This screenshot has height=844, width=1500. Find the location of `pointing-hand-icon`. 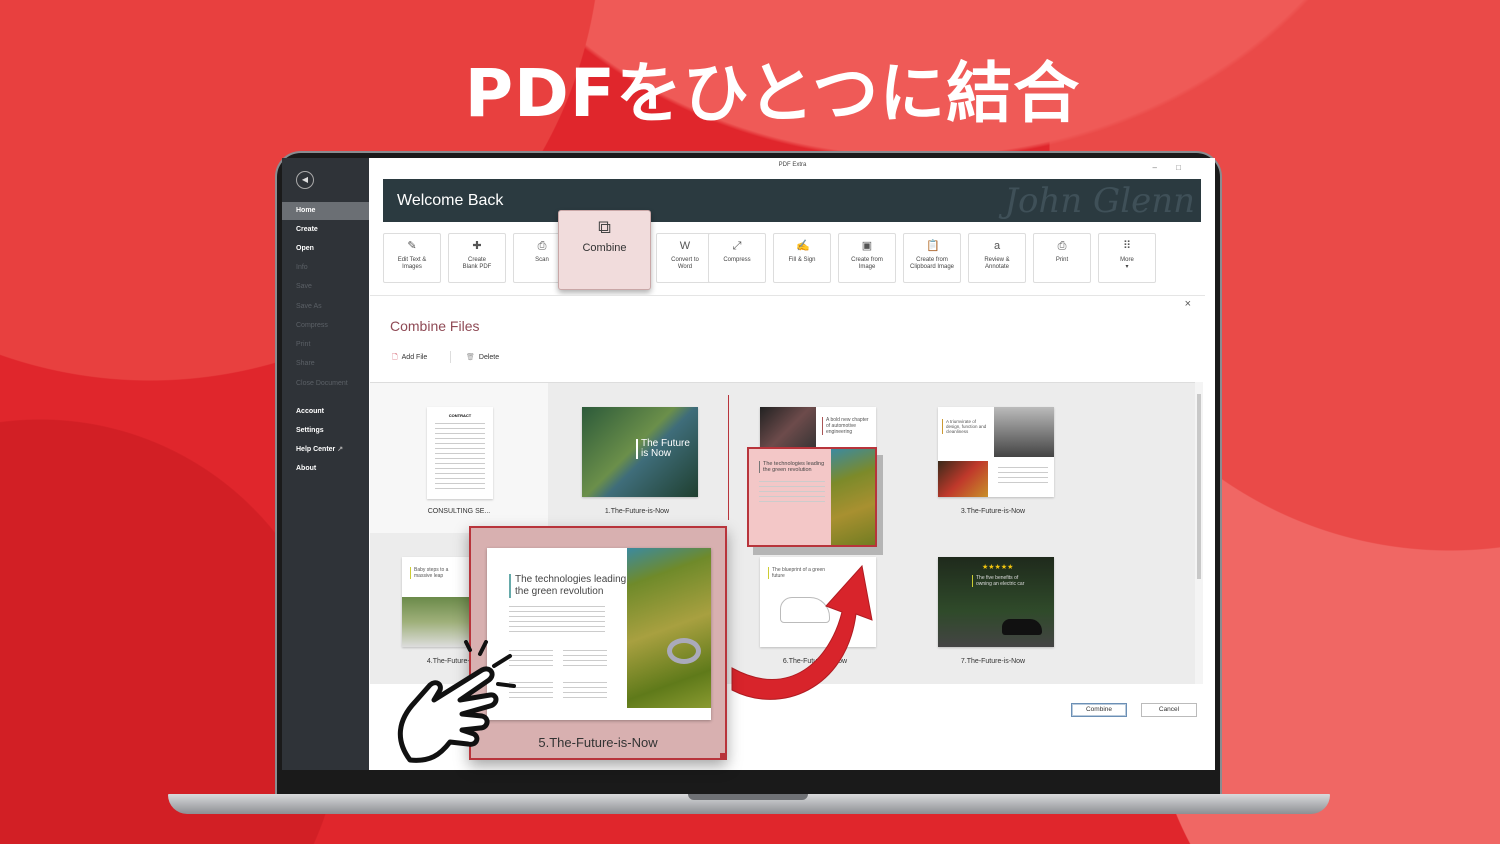

pointing-hand-icon is located at coordinates (456, 701).